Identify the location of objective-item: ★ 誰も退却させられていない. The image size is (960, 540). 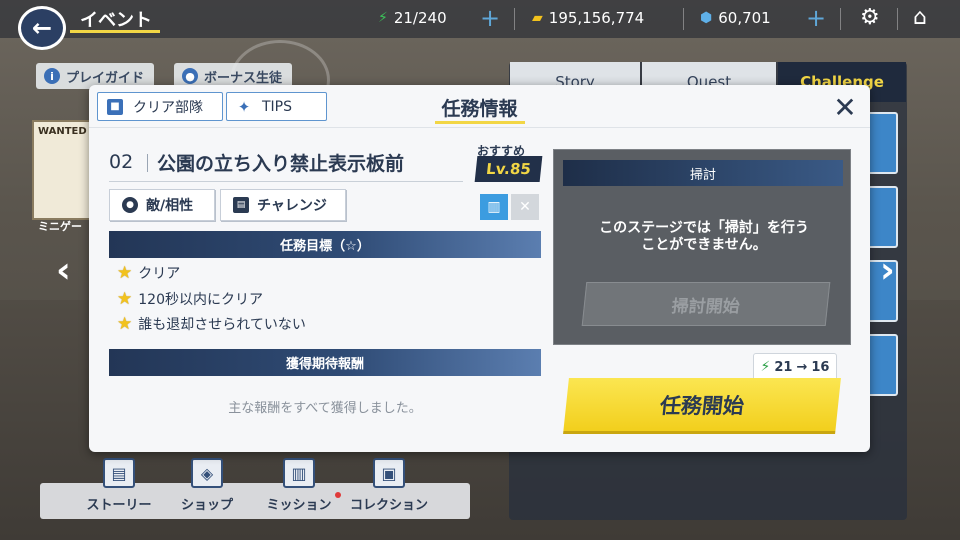
(211, 324).